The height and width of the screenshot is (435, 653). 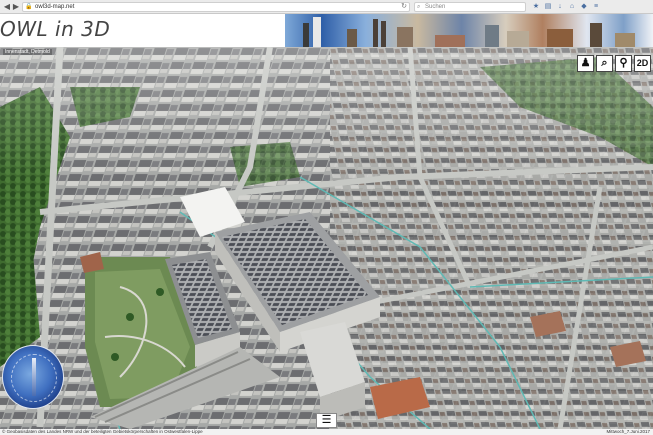 I want to click on forward-icon: ▶, so click(x=16, y=7).